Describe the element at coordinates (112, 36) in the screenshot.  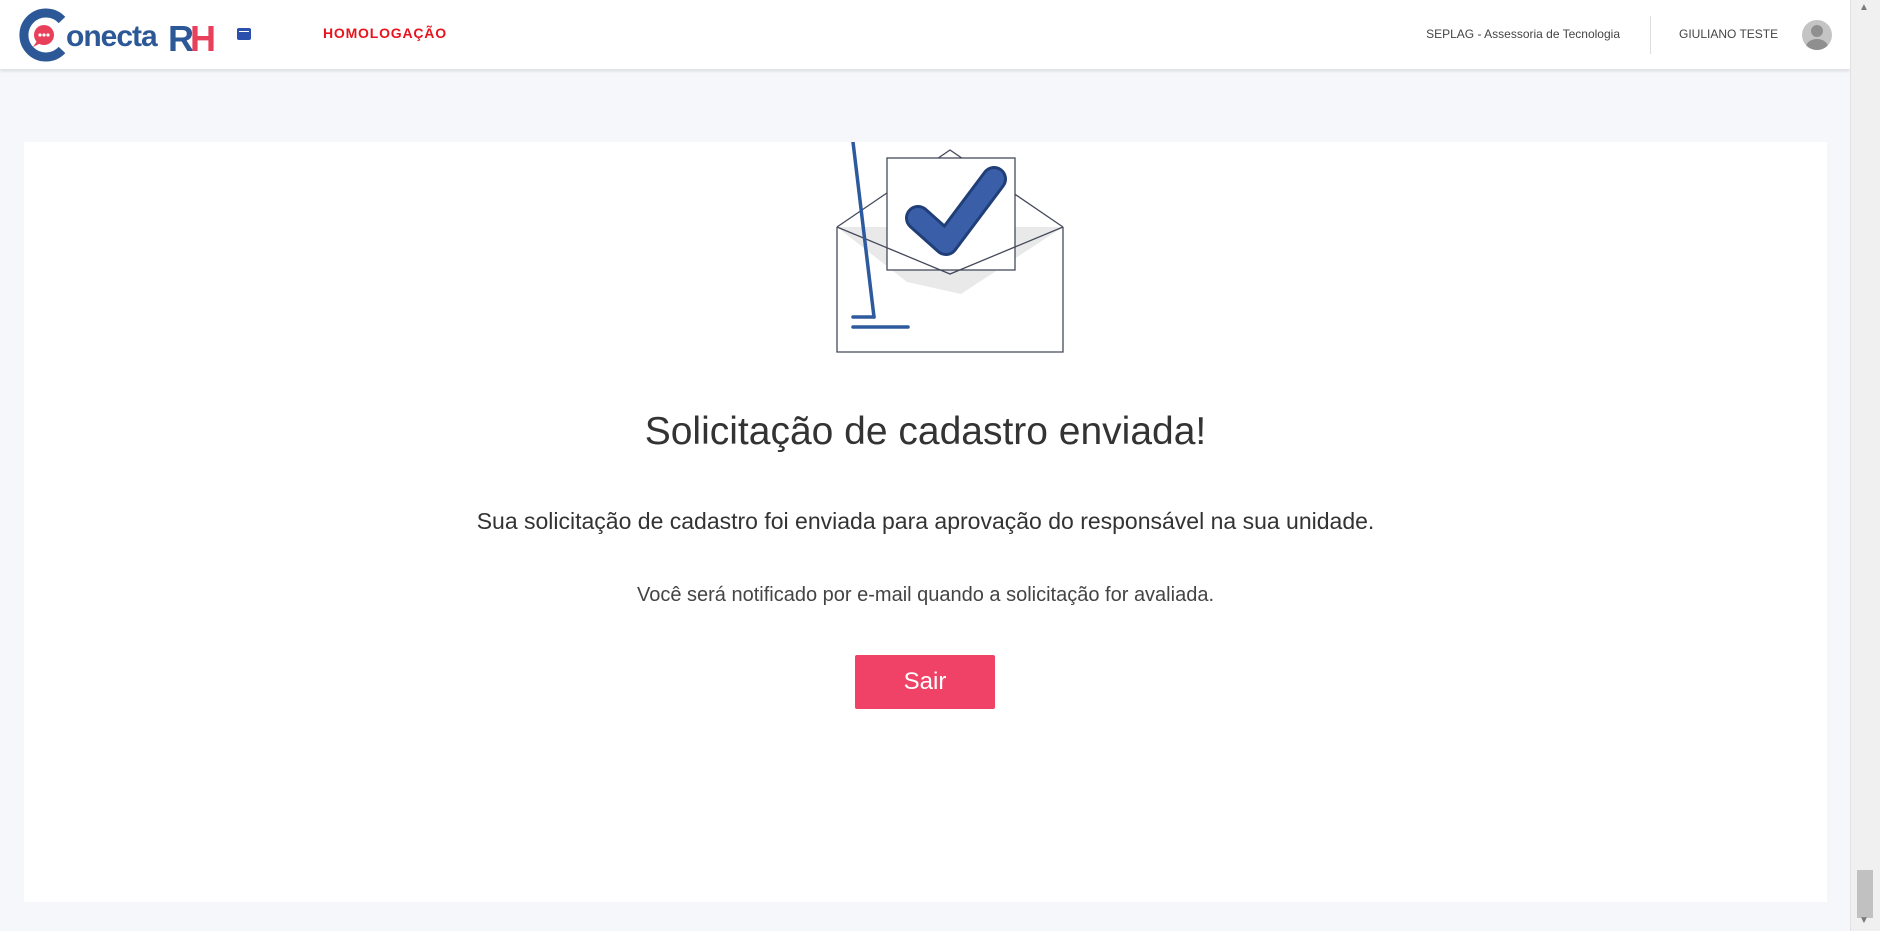
I see `logo-text: onecta` at that location.